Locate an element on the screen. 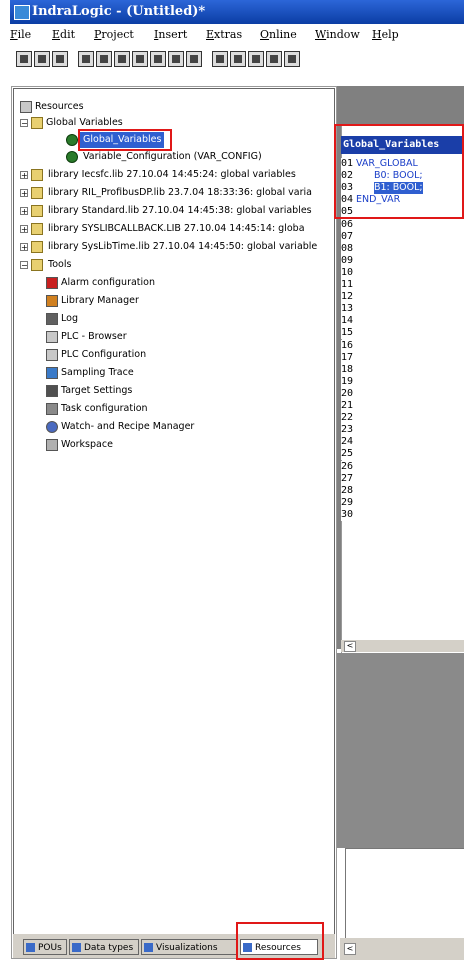 The image size is (464, 965). tab-visualizations: Visualizations is located at coordinates (189, 947).